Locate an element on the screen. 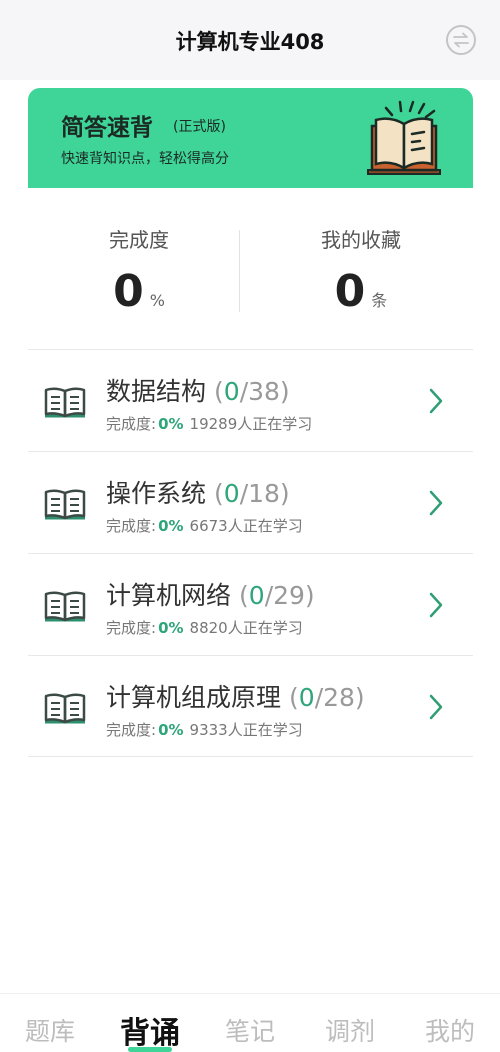 The image size is (500, 1052). favorites-stat: 我的收藏 0条 is located at coordinates (361, 268).